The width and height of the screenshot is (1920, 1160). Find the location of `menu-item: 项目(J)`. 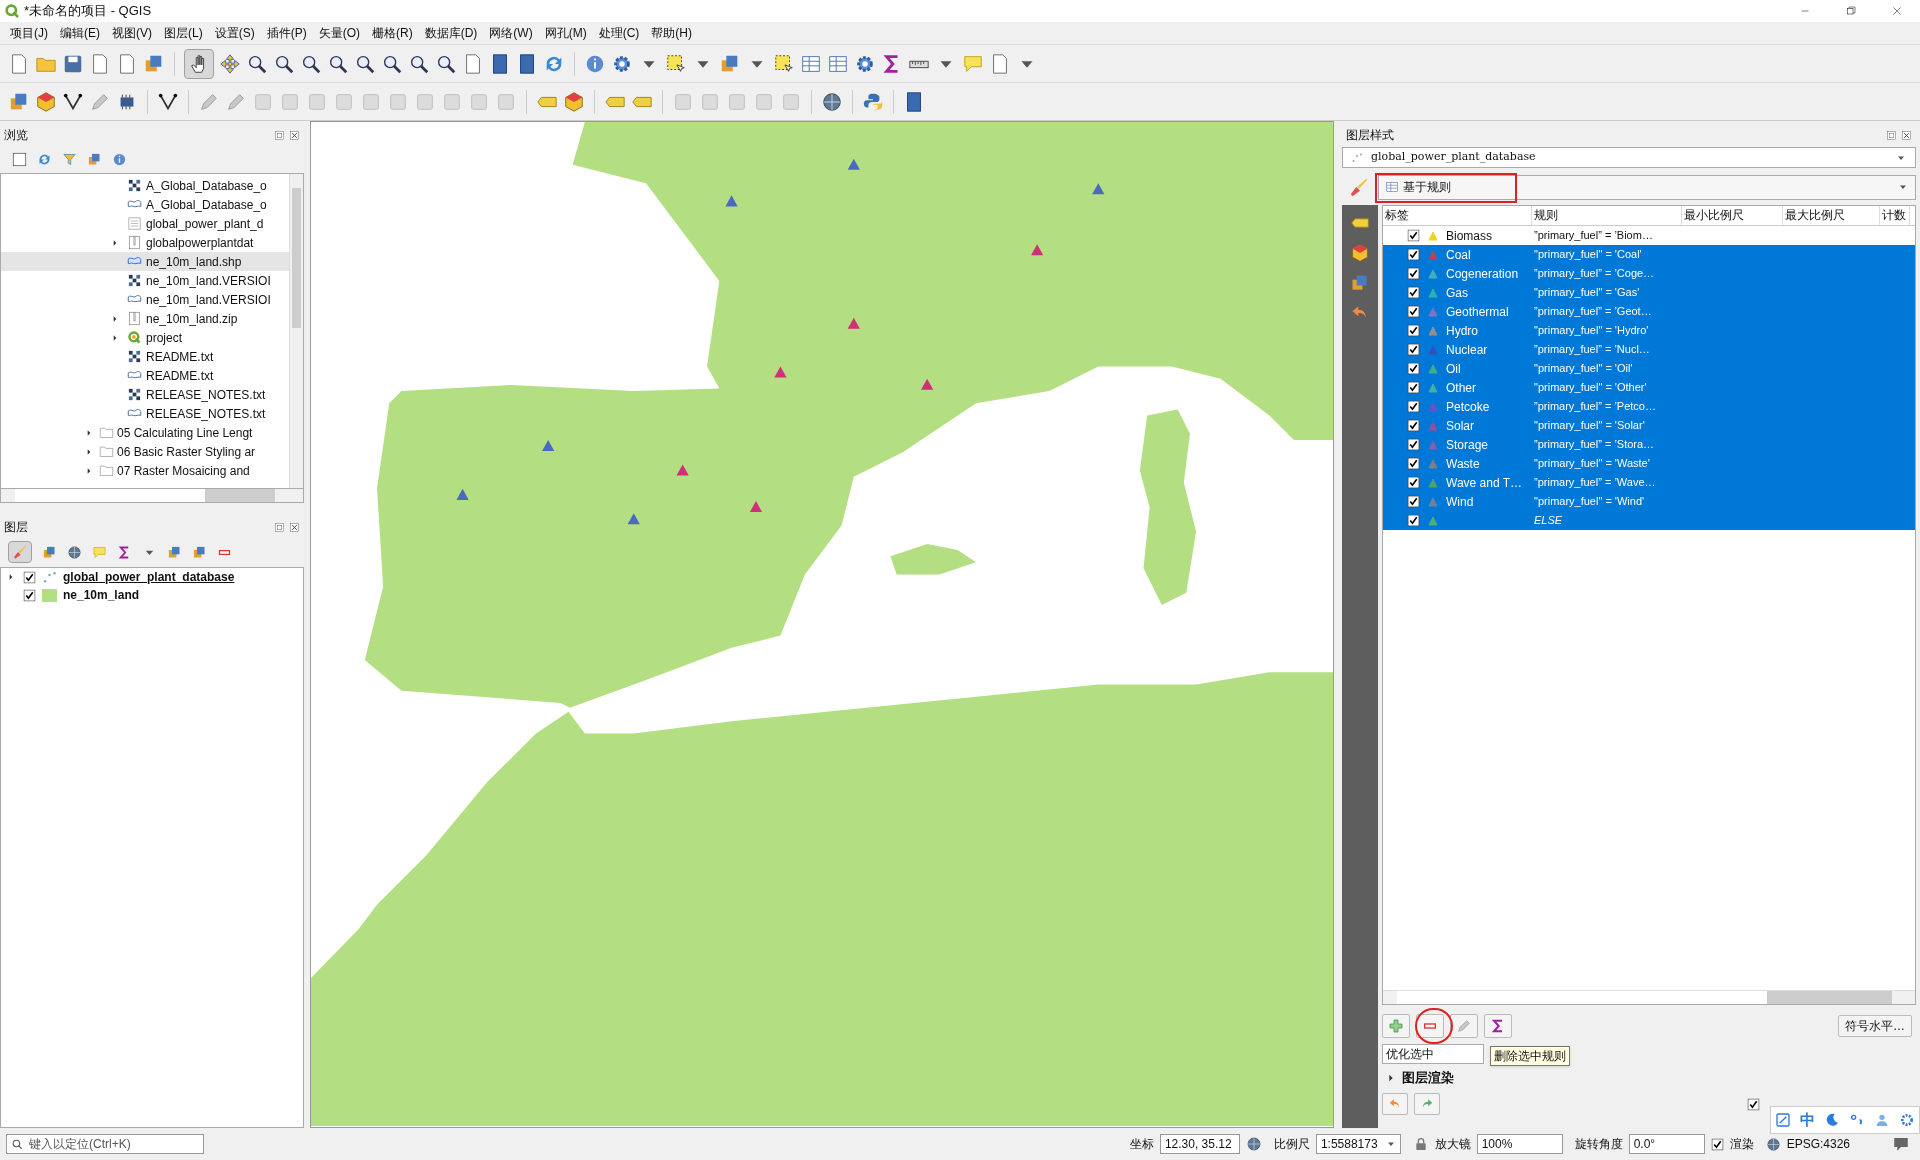

menu-item: 项目(J) is located at coordinates (29, 33).